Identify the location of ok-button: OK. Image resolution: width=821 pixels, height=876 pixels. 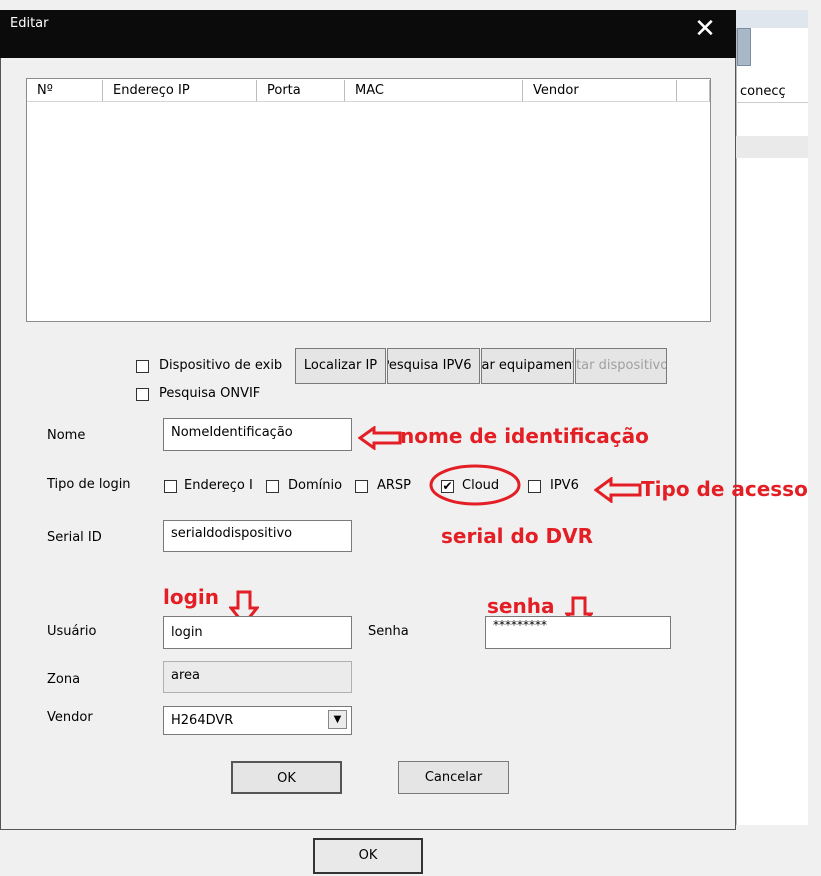
(286, 777).